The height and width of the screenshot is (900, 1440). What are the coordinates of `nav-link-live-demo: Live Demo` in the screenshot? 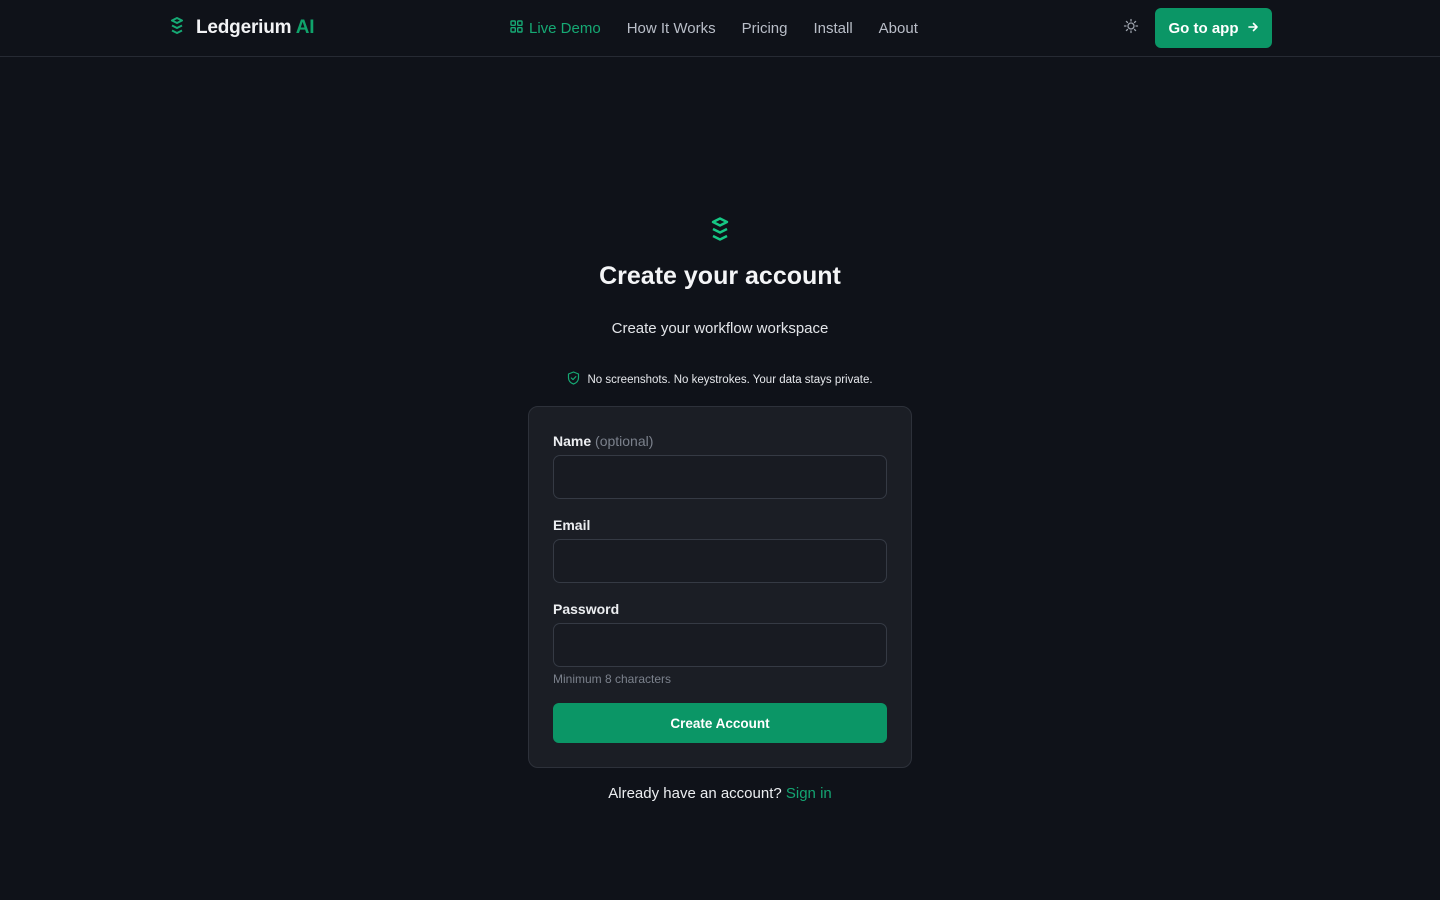 It's located at (555, 28).